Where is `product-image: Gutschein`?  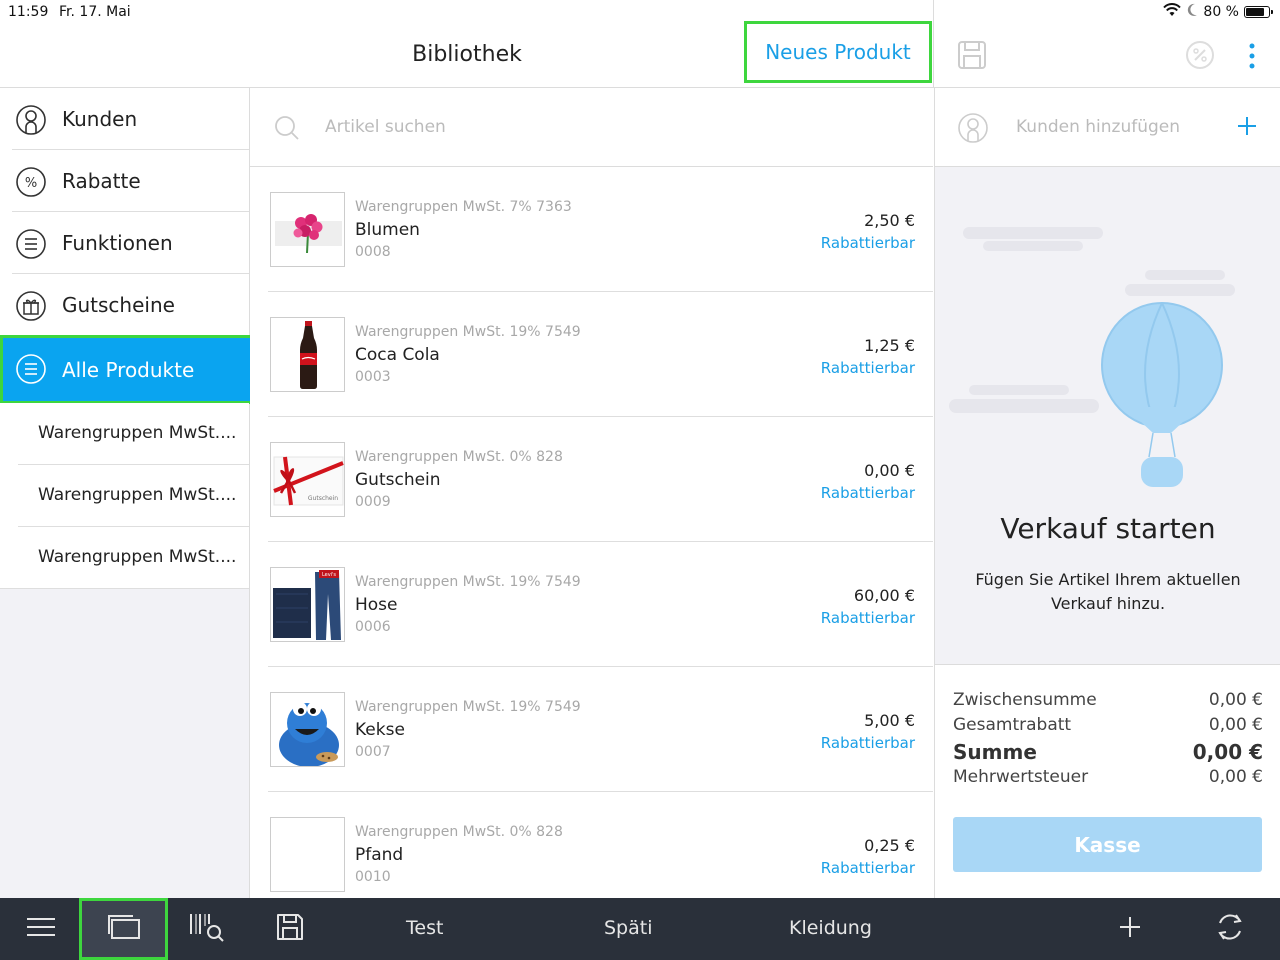
product-image: Gutschein is located at coordinates (307, 479).